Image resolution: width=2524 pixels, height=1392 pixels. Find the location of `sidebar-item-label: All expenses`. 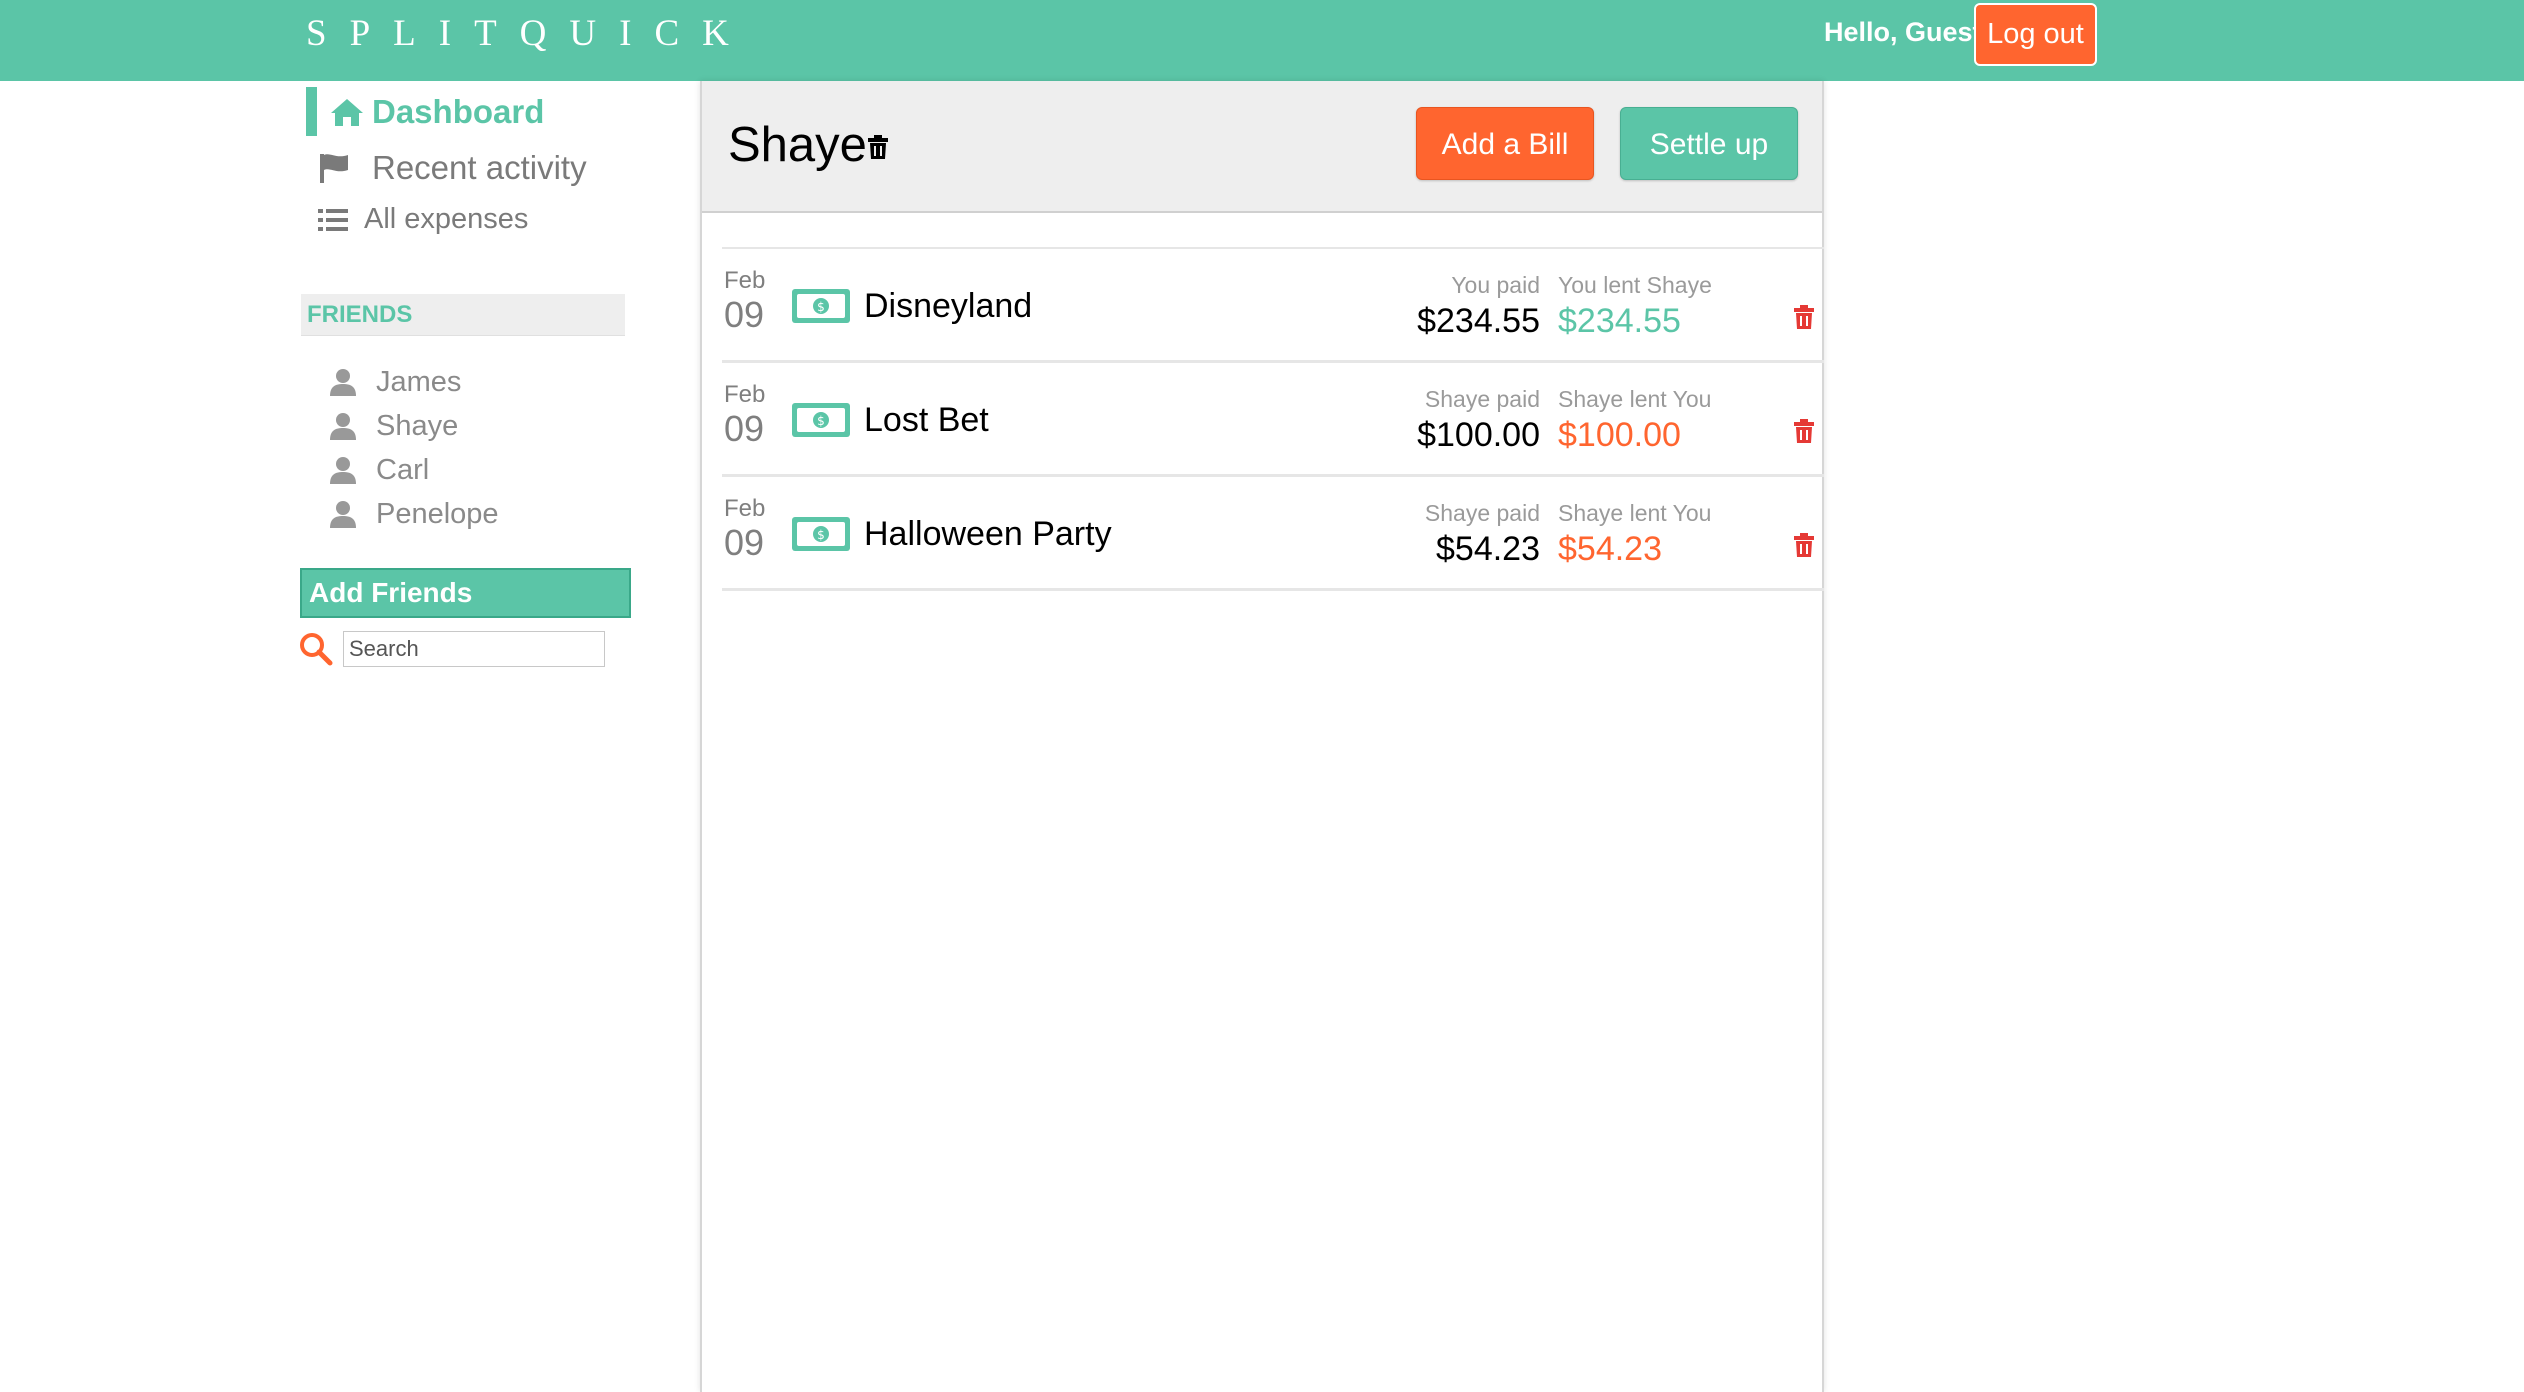

sidebar-item-label: All expenses is located at coordinates (446, 219).